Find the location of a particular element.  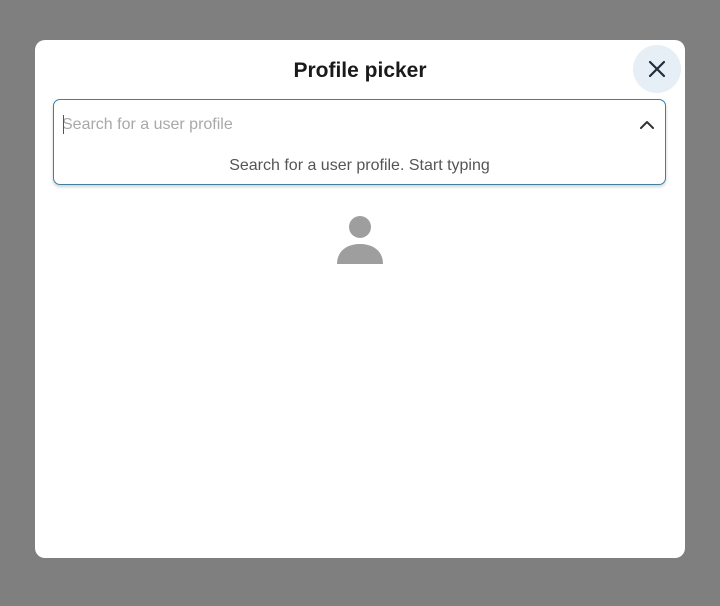

close-icon is located at coordinates (657, 69).